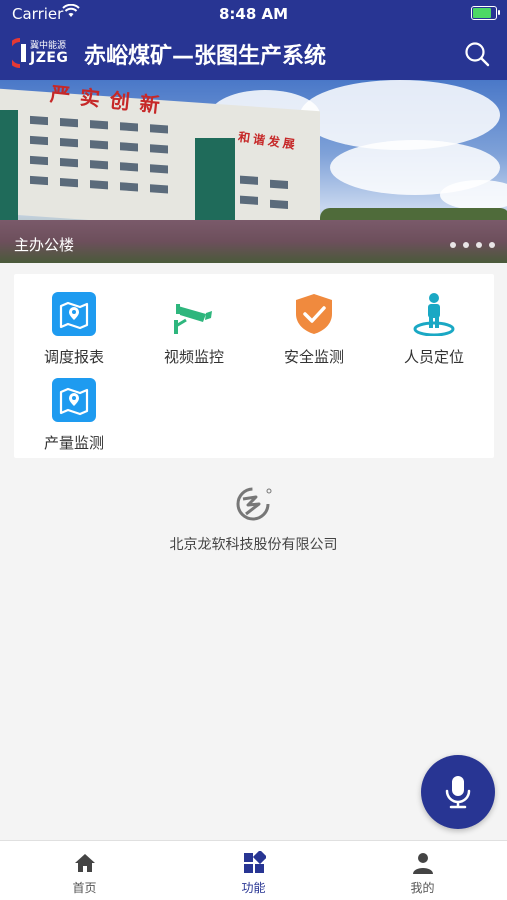 Image resolution: width=507 pixels, height=900 pixels. I want to click on tab-label: 功能, so click(253, 888).